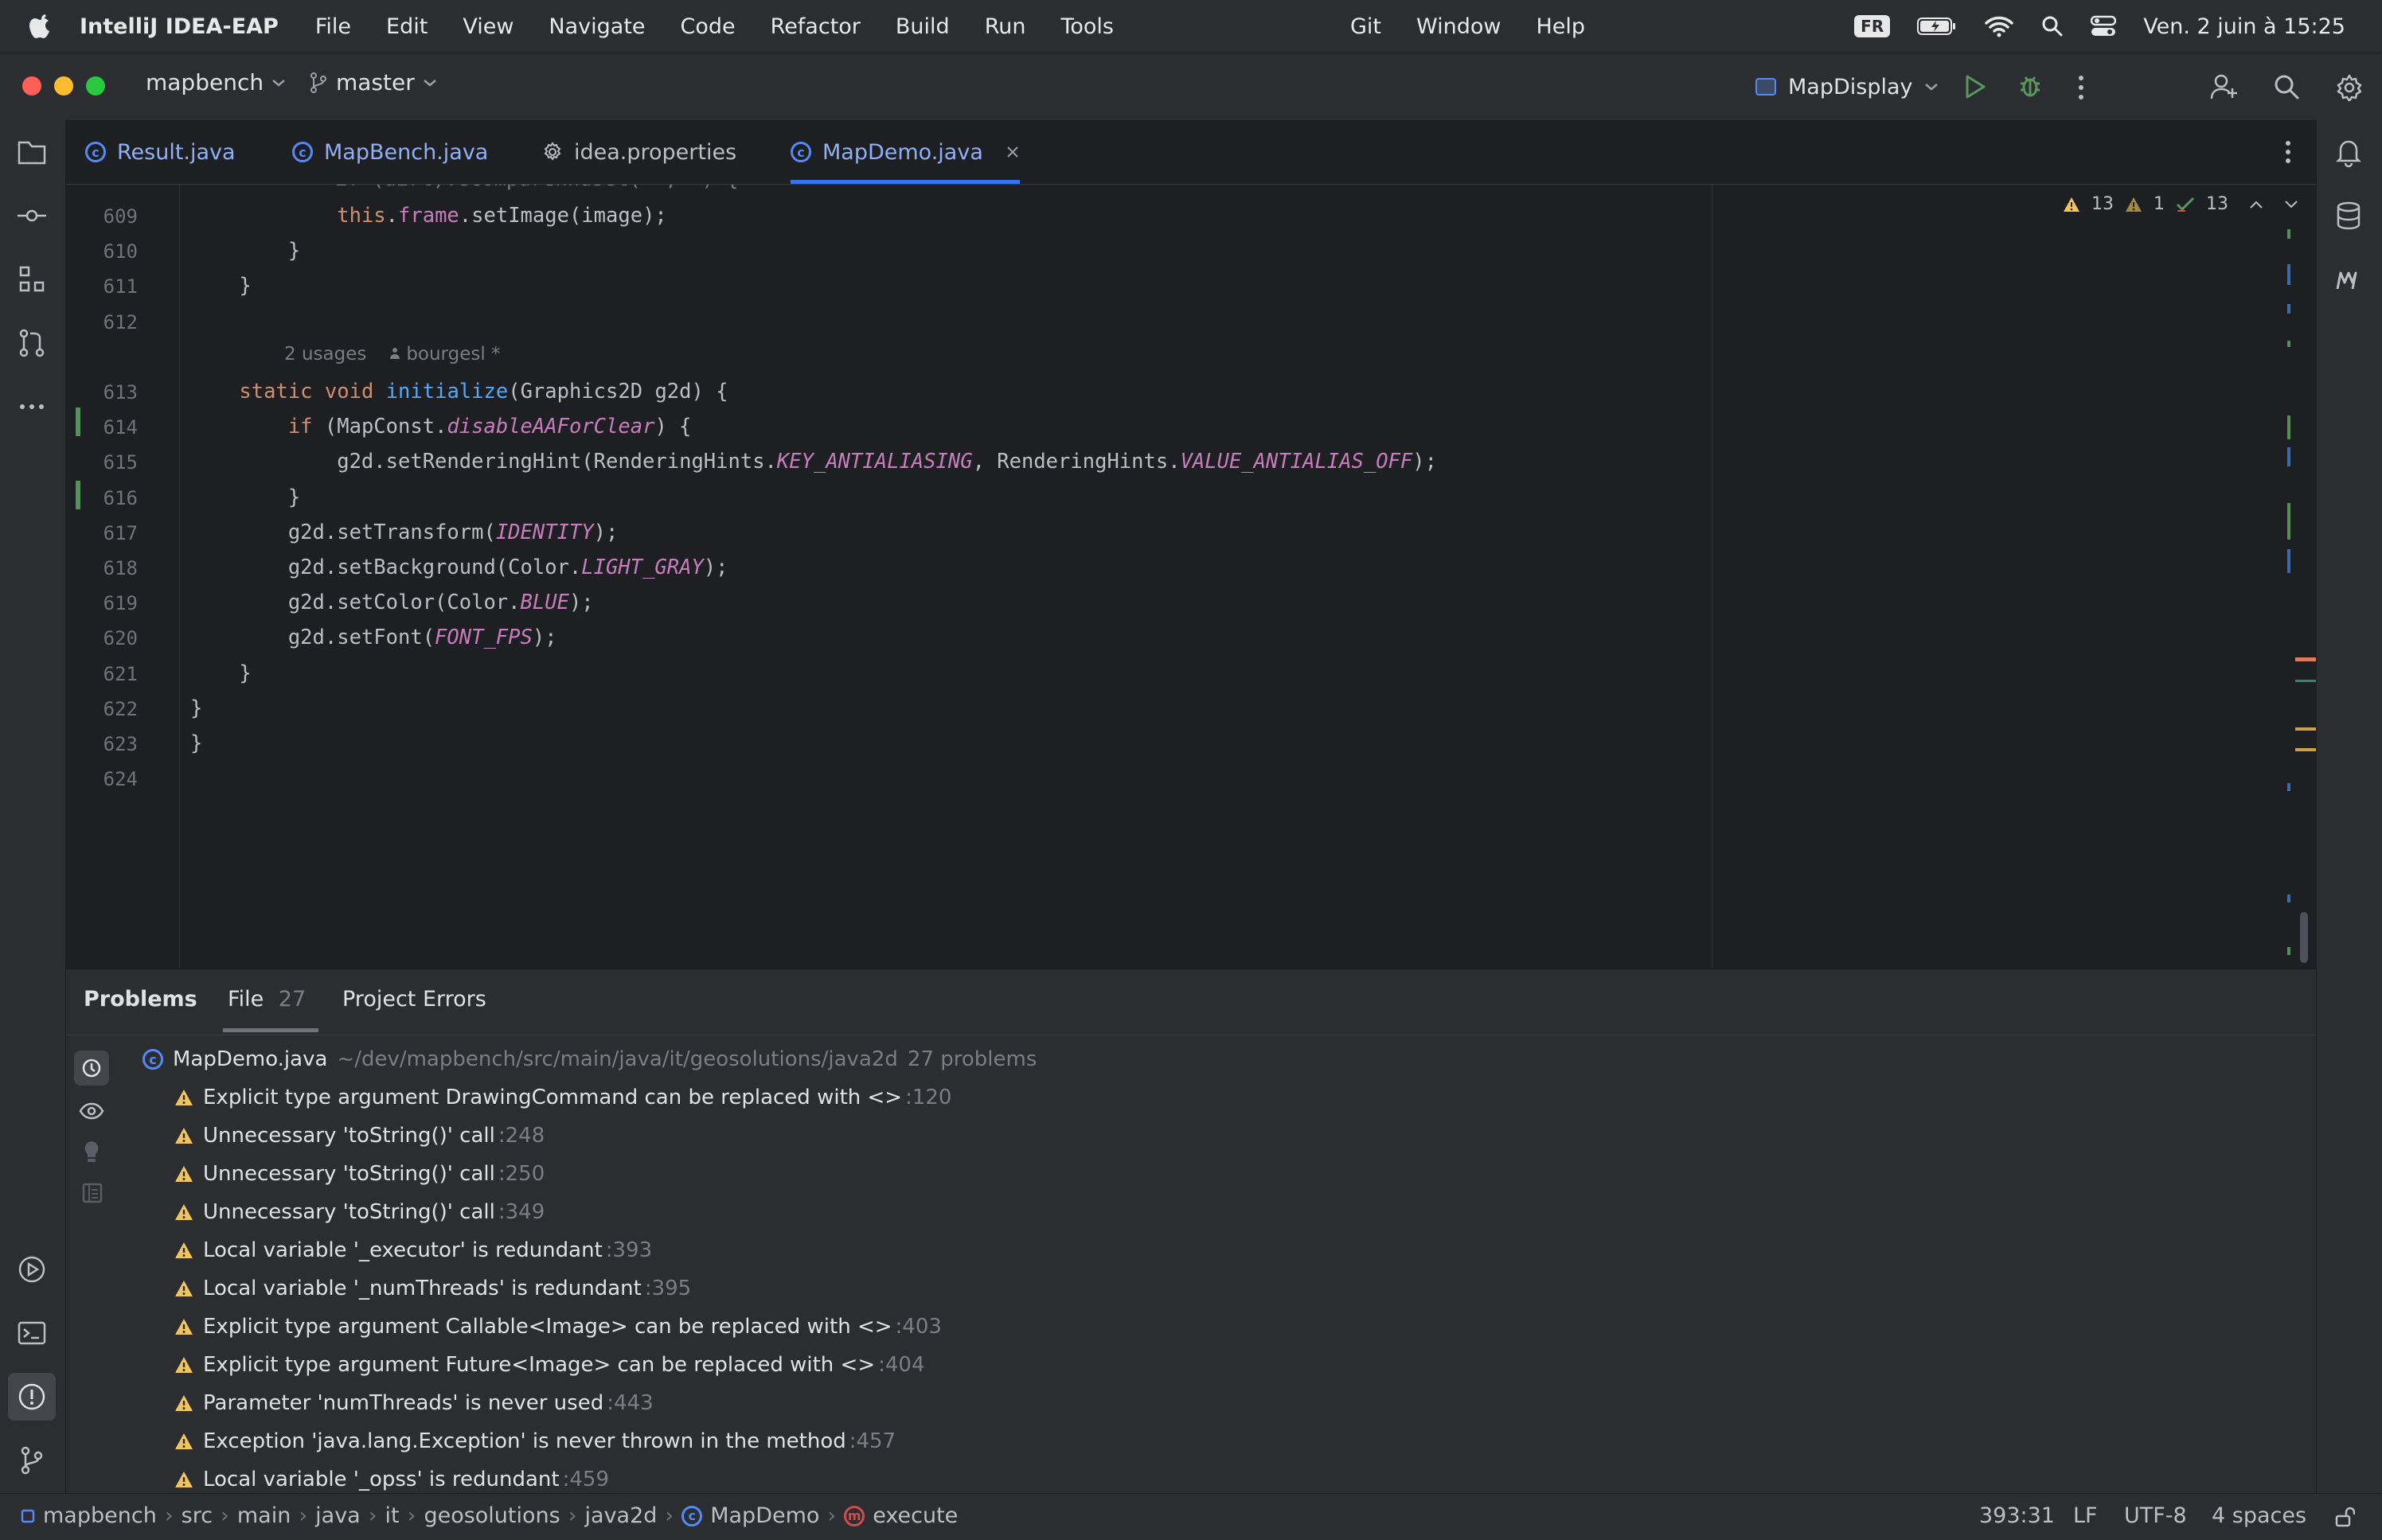  What do you see at coordinates (1365, 27) in the screenshot?
I see `menu-git: Git` at bounding box center [1365, 27].